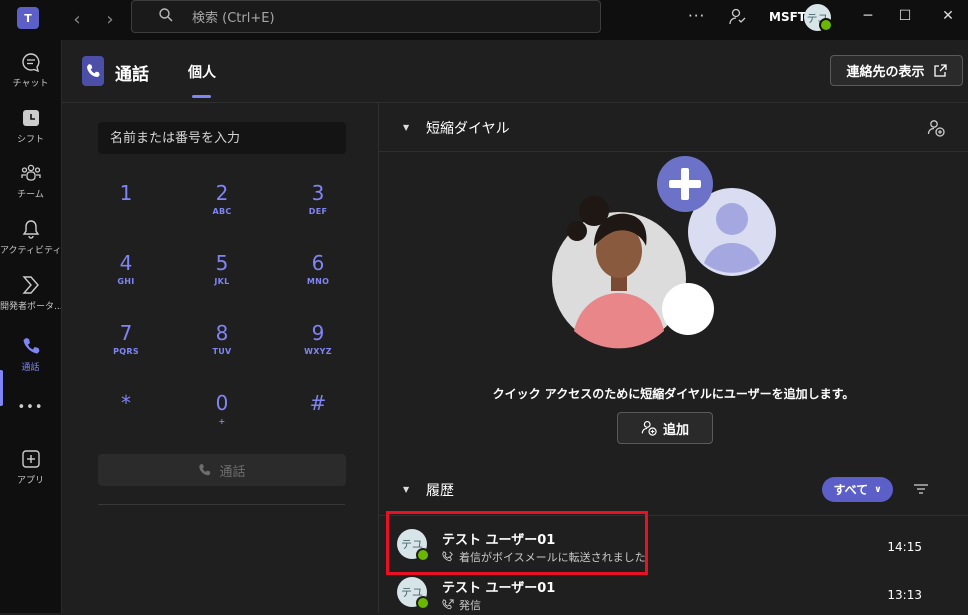  Describe the element at coordinates (382, 18) in the screenshot. I see `search-input` at that location.